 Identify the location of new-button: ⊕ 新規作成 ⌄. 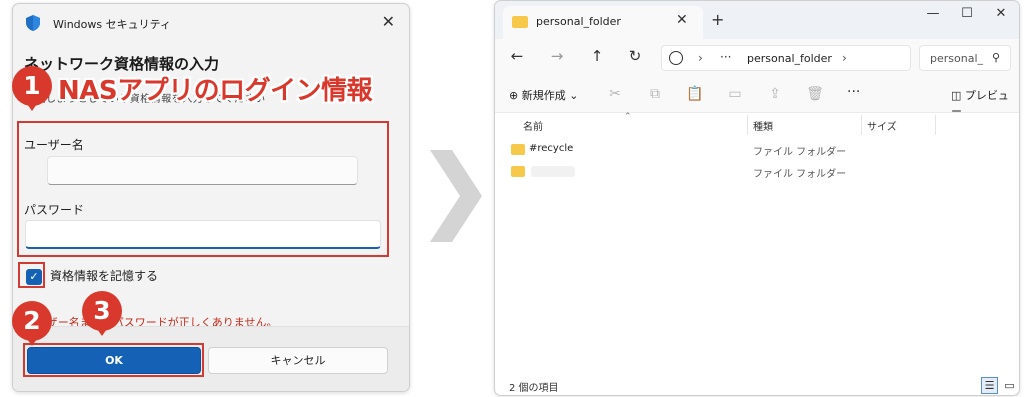
(543, 95).